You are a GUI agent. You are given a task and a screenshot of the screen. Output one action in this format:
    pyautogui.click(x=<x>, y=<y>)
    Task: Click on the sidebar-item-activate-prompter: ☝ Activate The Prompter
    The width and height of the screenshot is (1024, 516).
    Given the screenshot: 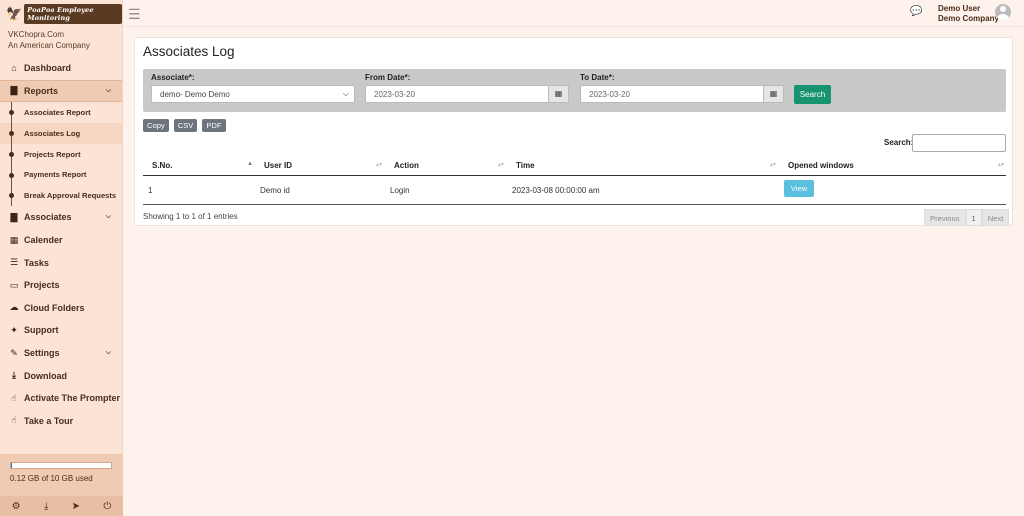 What is the action you would take?
    pyautogui.click(x=61, y=398)
    